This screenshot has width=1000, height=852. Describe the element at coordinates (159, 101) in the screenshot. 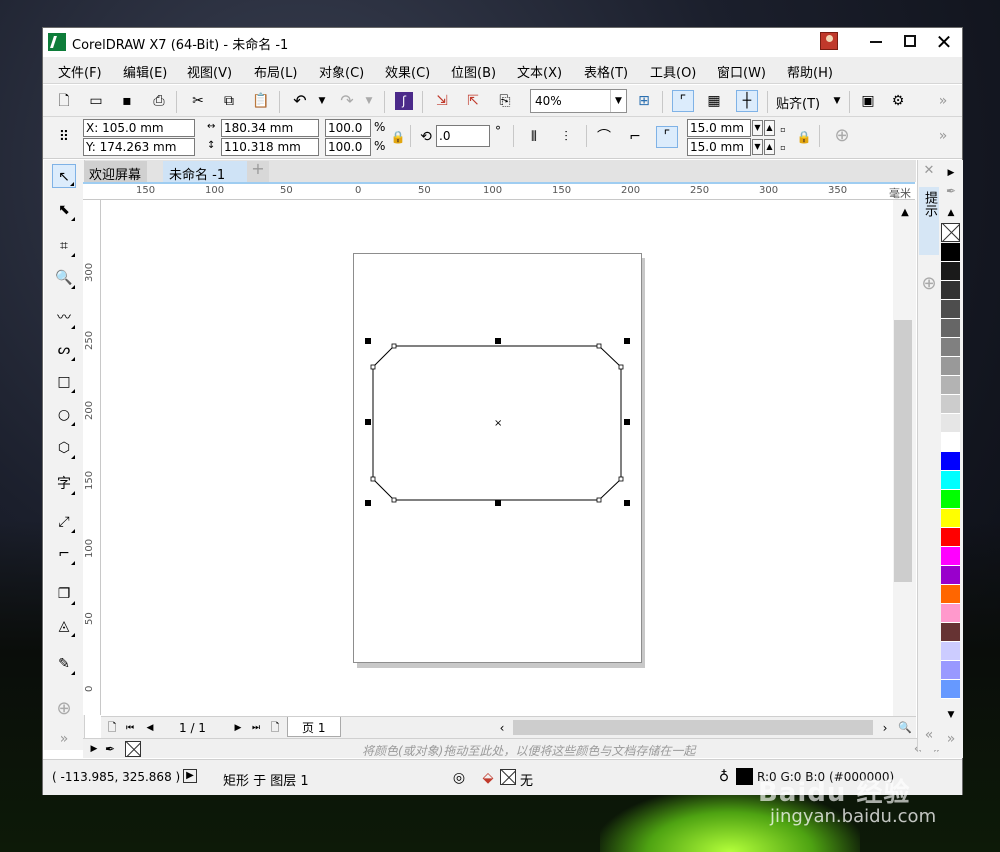

I see `print-icon: ⎙` at that location.